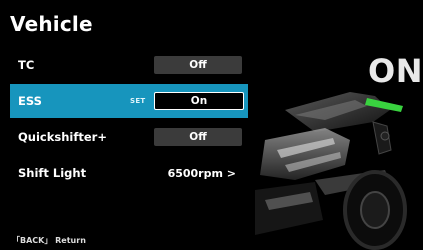 The height and width of the screenshot is (250, 423). I want to click on menu-item-label: Quickshifter+, so click(62, 137).